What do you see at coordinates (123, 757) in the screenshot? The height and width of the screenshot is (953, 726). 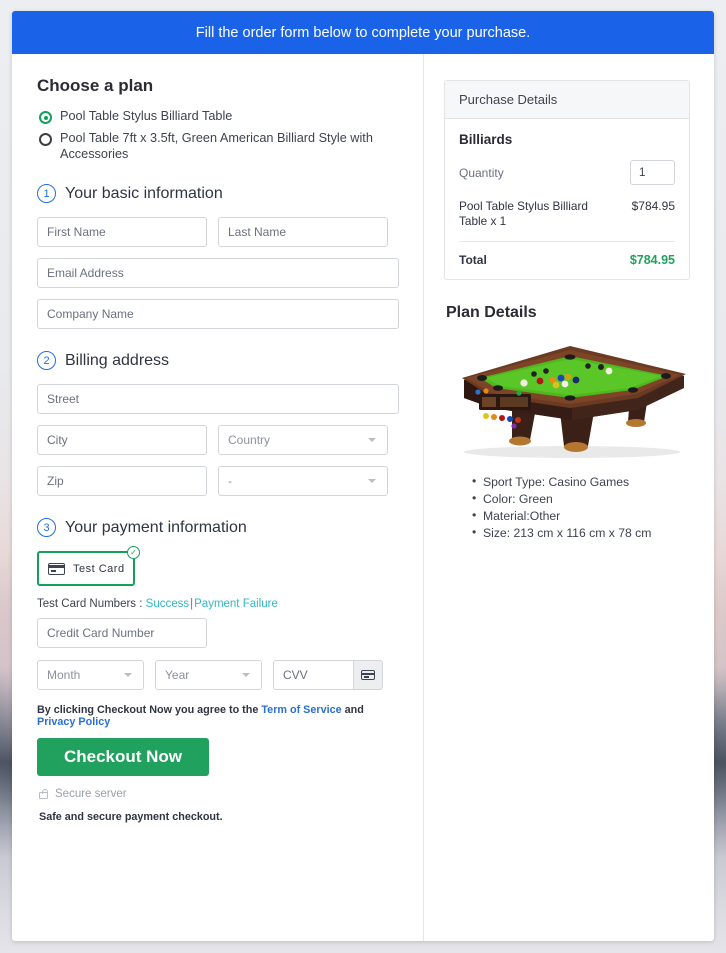 I see `checkout-now-button: Checkout Now` at bounding box center [123, 757].